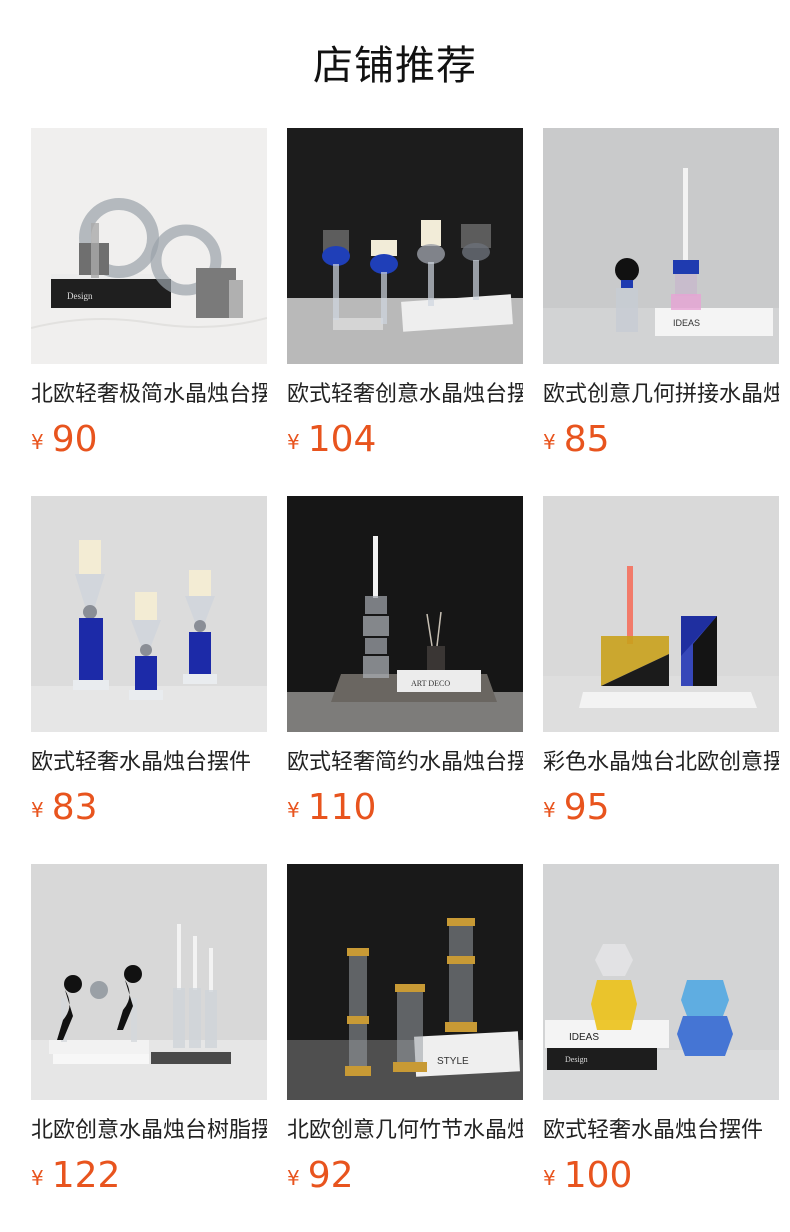 The width and height of the screenshot is (790, 1232). Describe the element at coordinates (598, 1175) in the screenshot. I see `price-value: 100` at that location.